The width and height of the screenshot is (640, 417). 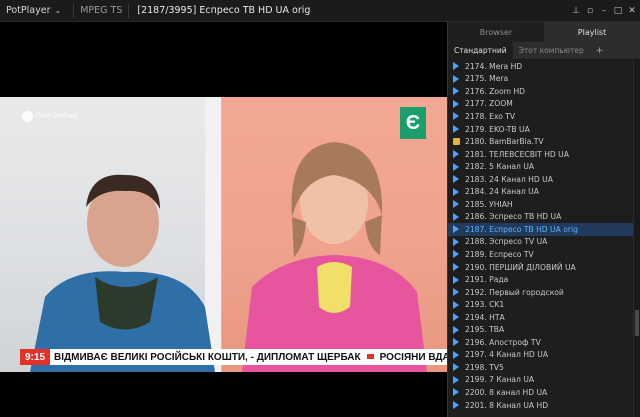 I want to click on playlist-item: 2199. 7 Канал UA, so click(x=541, y=380).